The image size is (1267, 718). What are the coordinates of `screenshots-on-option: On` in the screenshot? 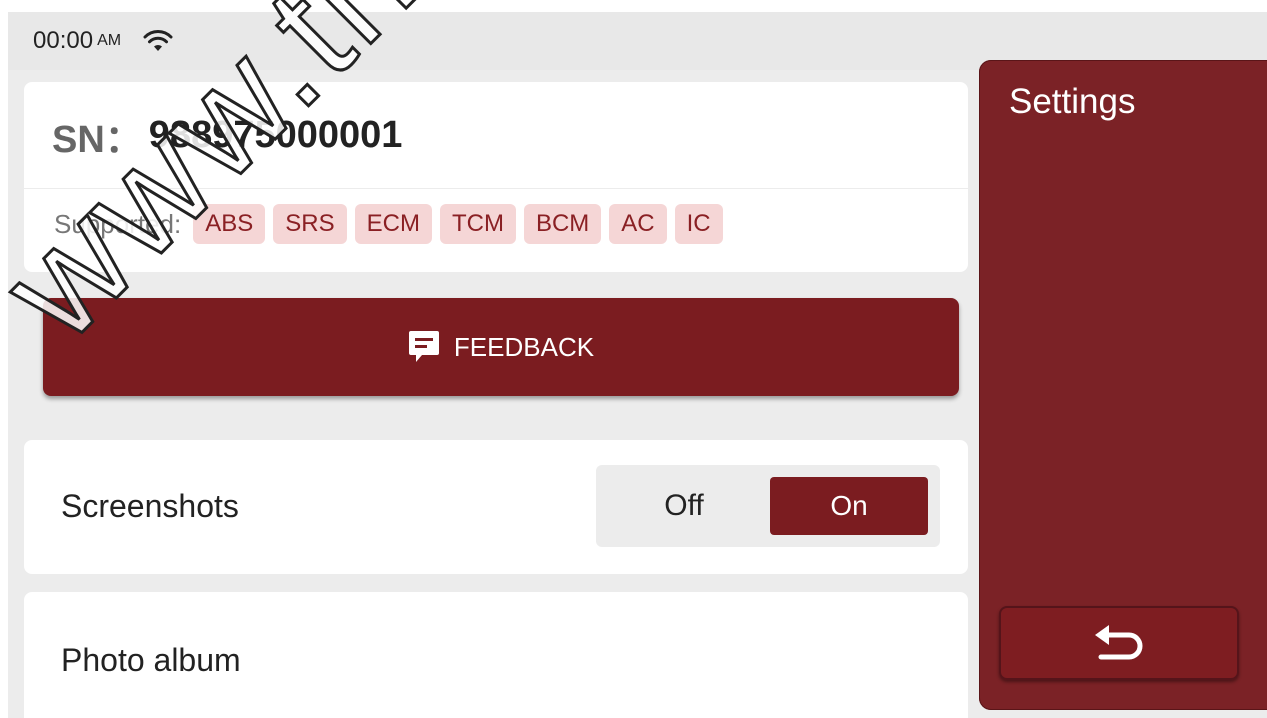 It's located at (849, 506).